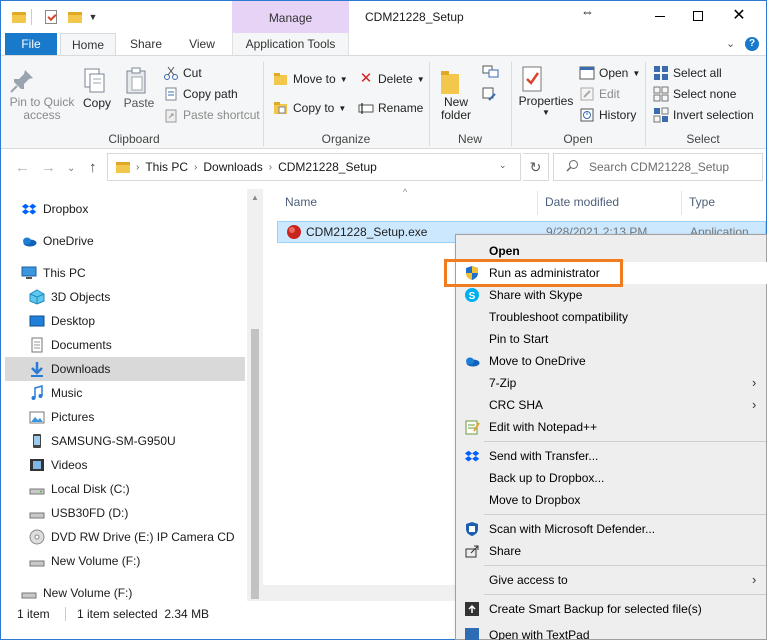 The width and height of the screenshot is (767, 640). What do you see at coordinates (255, 197) in the screenshot?
I see `scroll-up-icon: ▲` at bounding box center [255, 197].